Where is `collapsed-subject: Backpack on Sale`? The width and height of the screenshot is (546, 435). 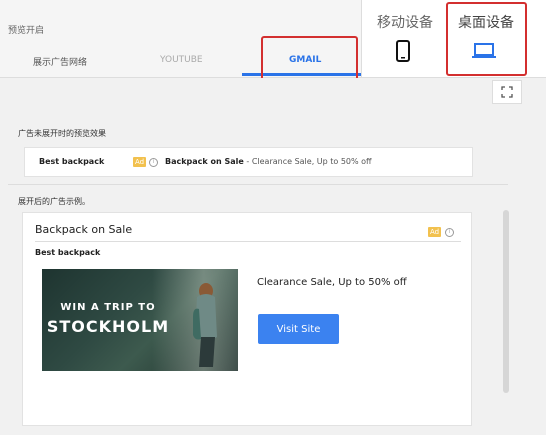 collapsed-subject: Backpack on Sale is located at coordinates (204, 161).